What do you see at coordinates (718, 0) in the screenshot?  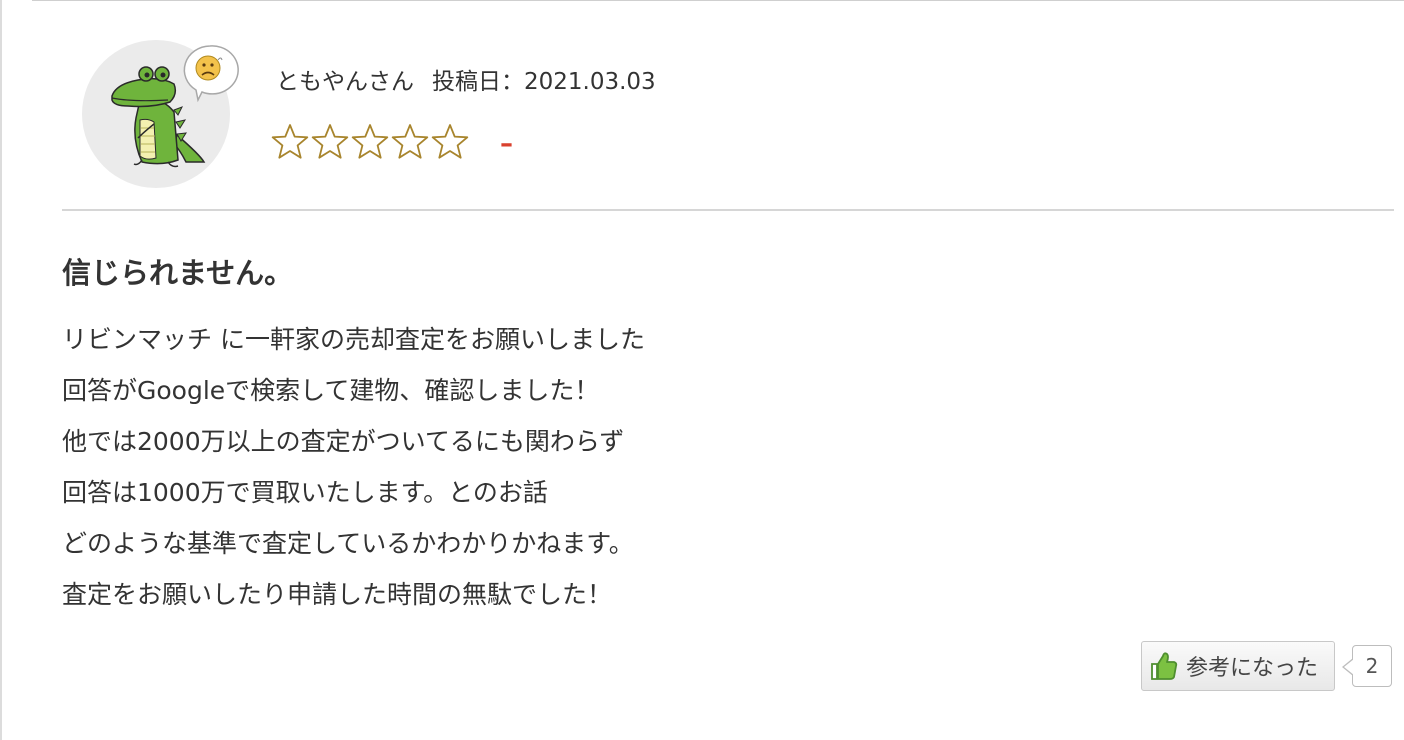 I see `top-divider` at bounding box center [718, 0].